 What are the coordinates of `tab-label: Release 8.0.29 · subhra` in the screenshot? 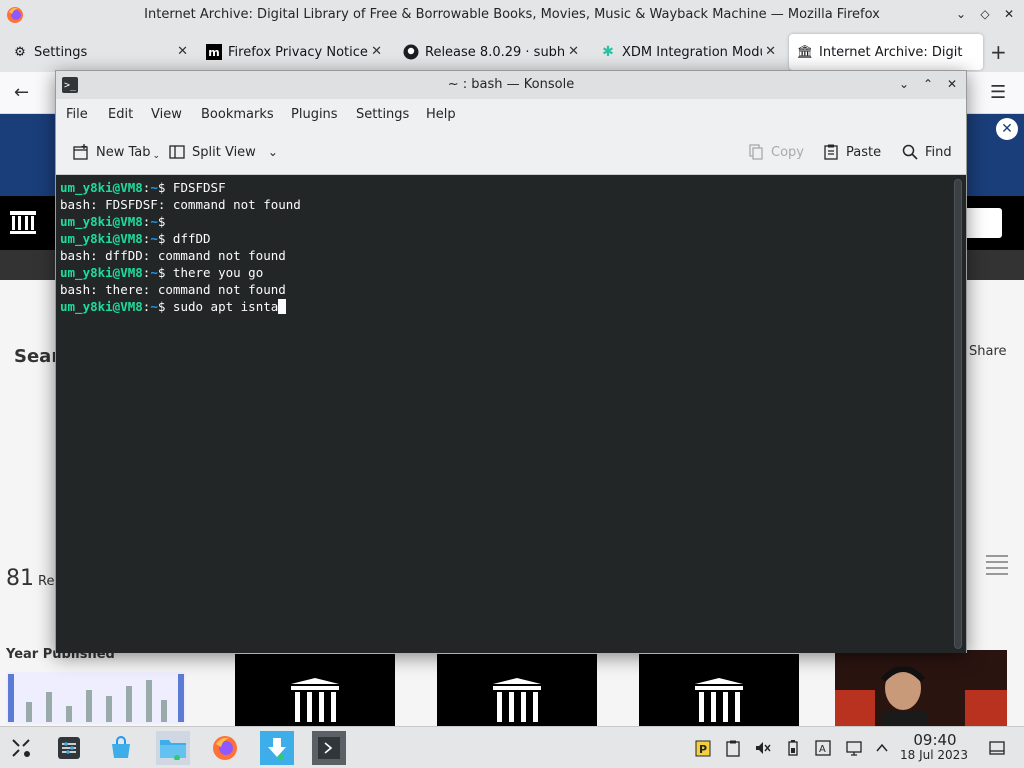 It's located at (495, 52).